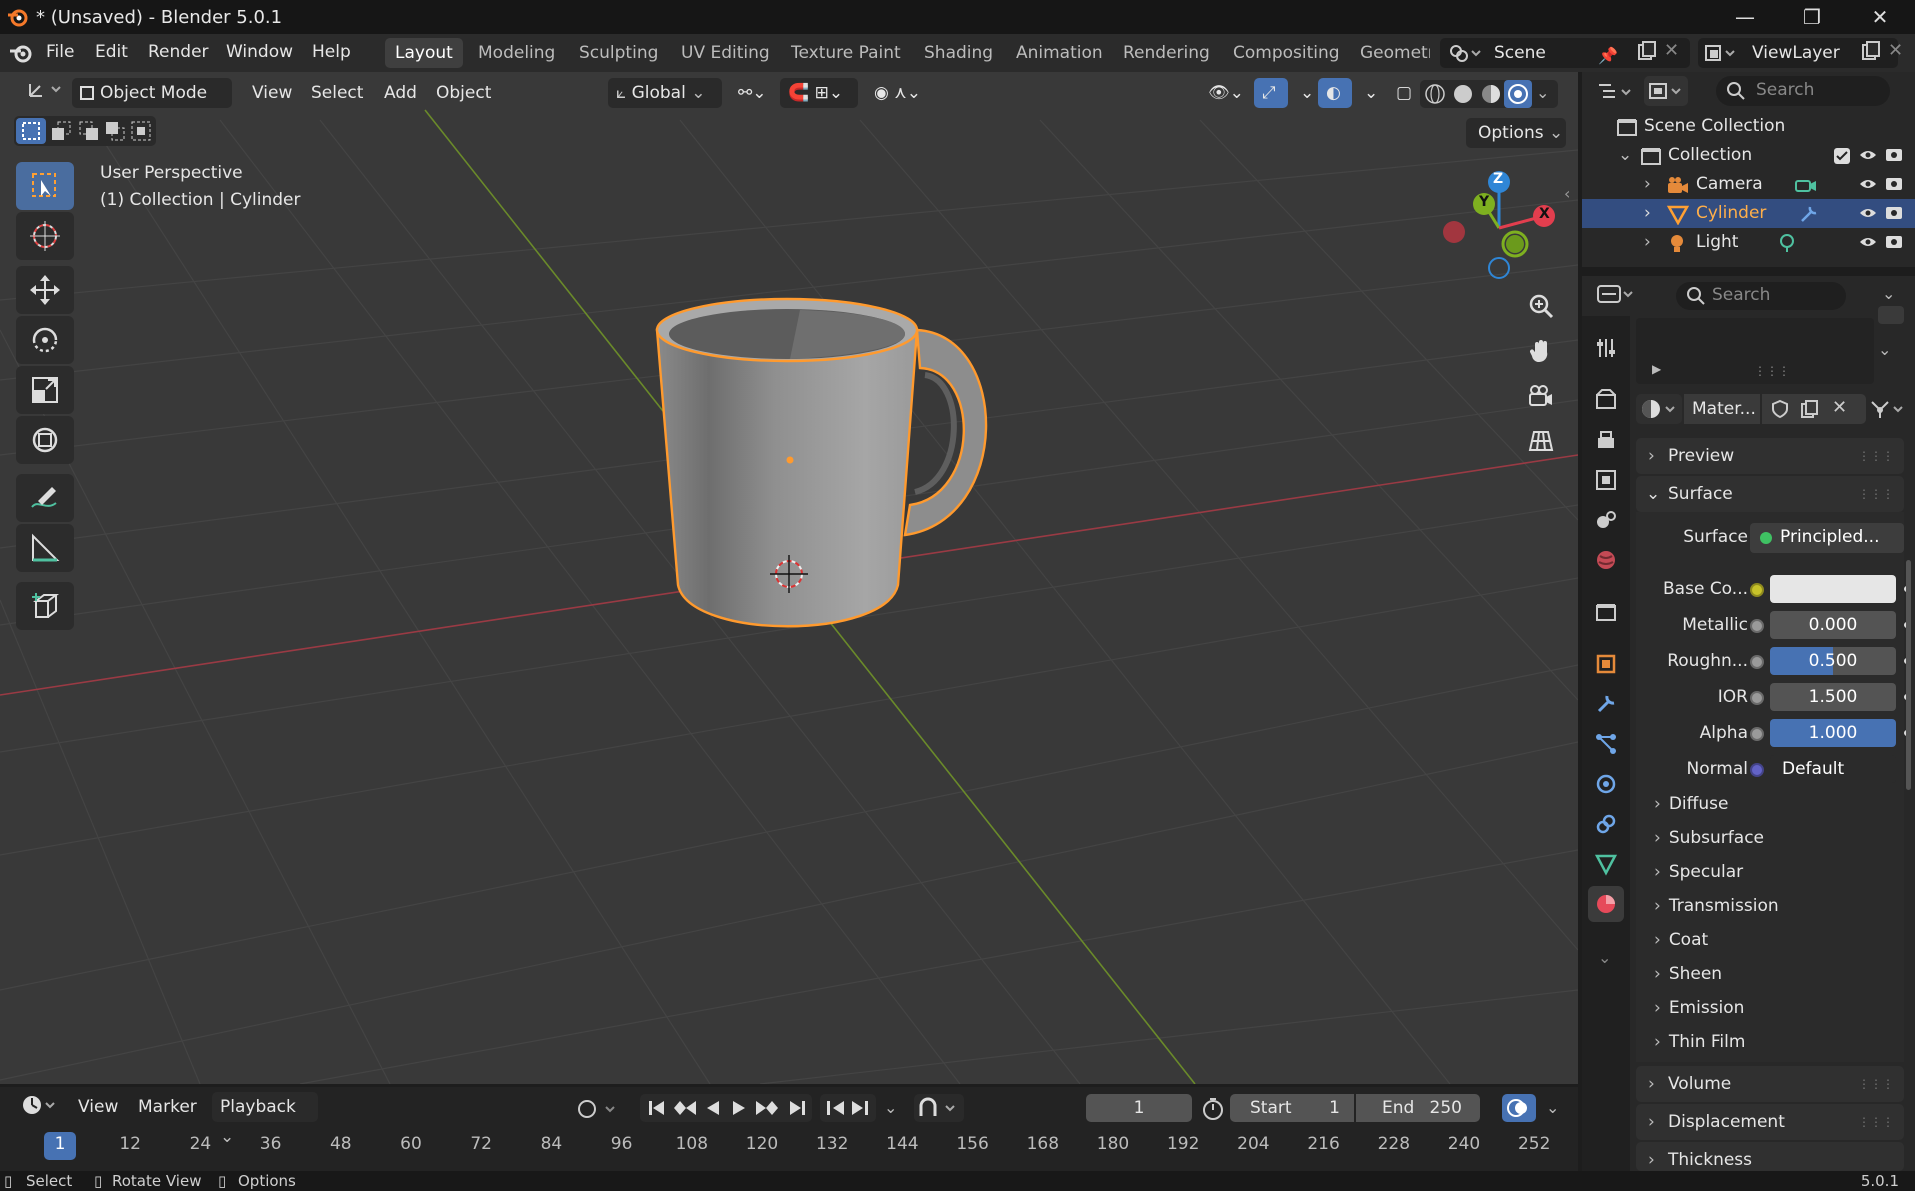  What do you see at coordinates (836, 1108) in the screenshot?
I see `prev-frame-icon` at bounding box center [836, 1108].